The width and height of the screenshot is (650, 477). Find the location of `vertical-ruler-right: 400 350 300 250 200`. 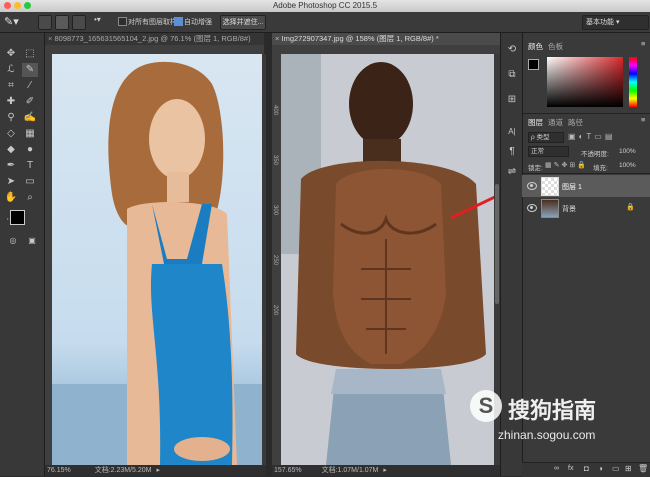

vertical-ruler-right: 400 350 300 250 200 is located at coordinates (276, 255).